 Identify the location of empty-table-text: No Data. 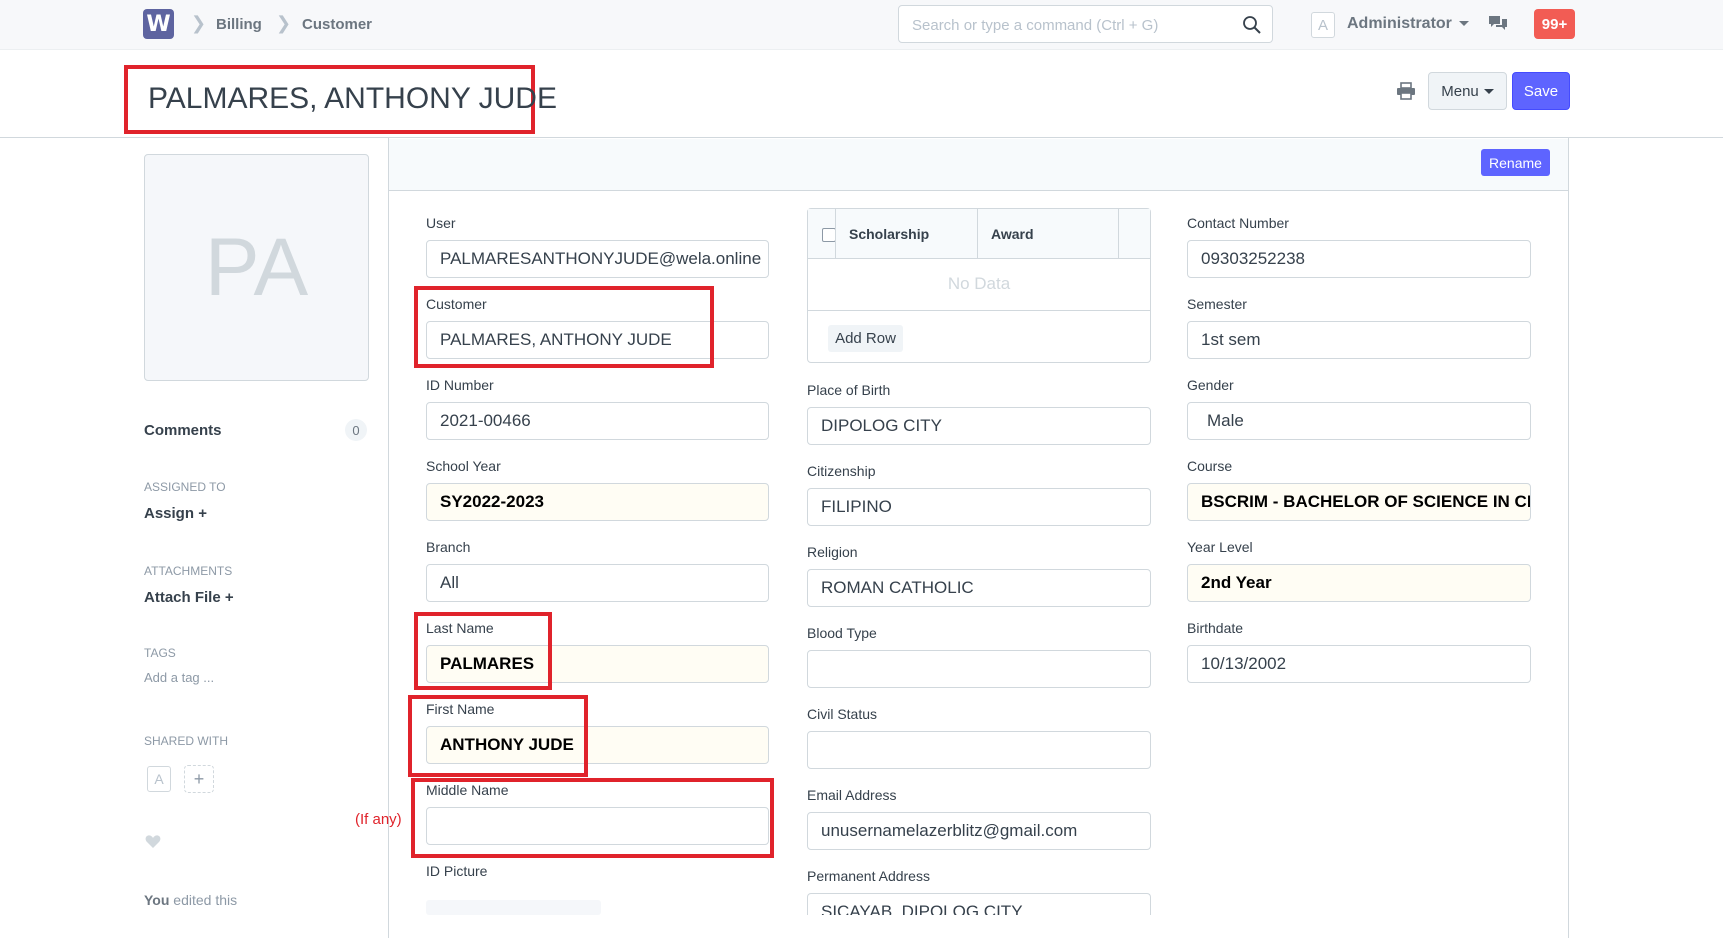
(979, 283).